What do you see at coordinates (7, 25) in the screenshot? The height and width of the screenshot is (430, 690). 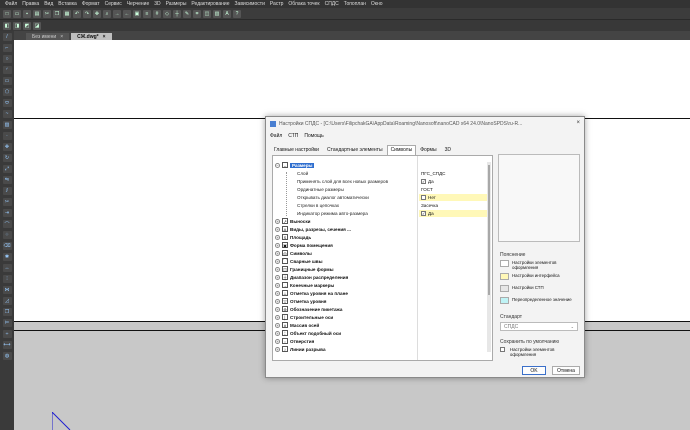 I see `spds-tool-1-icon: ◧` at bounding box center [7, 25].